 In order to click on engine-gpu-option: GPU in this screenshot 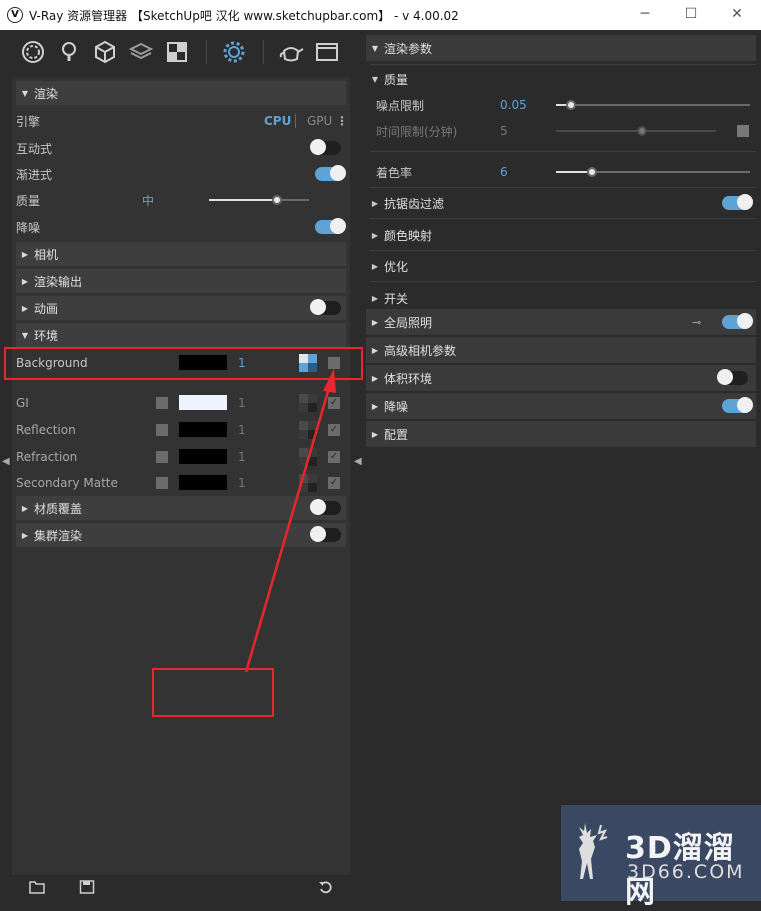, I will do `click(319, 121)`.